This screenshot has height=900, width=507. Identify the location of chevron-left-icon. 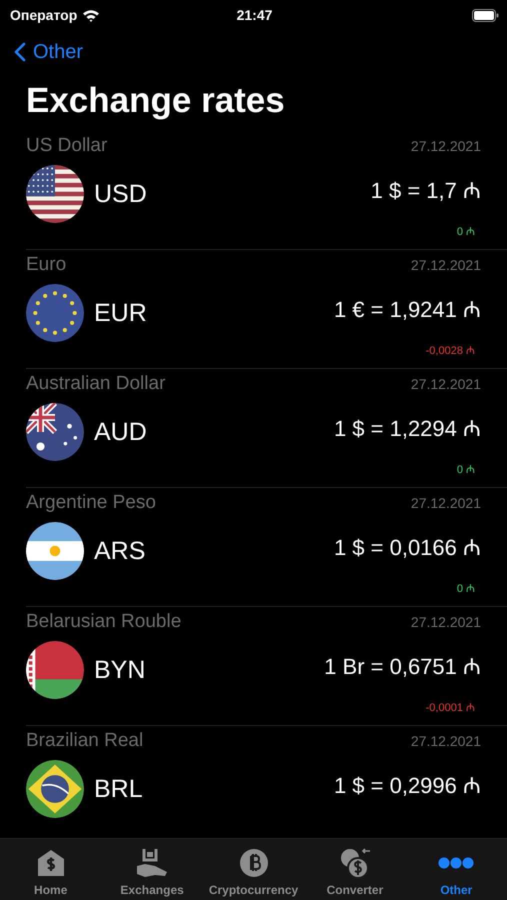
(20, 52).